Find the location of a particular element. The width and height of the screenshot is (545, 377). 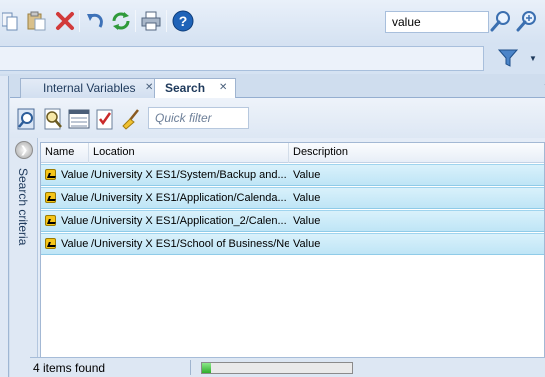

find-button is located at coordinates (53, 119).